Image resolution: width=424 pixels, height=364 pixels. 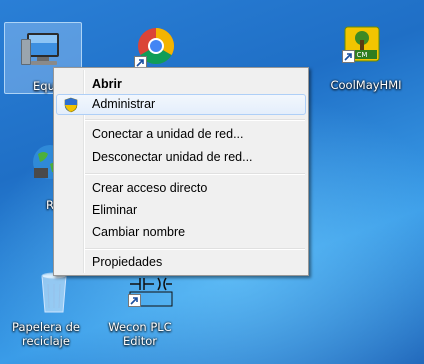 I want to click on menu-item-abrir: Abrir, so click(x=181, y=84).